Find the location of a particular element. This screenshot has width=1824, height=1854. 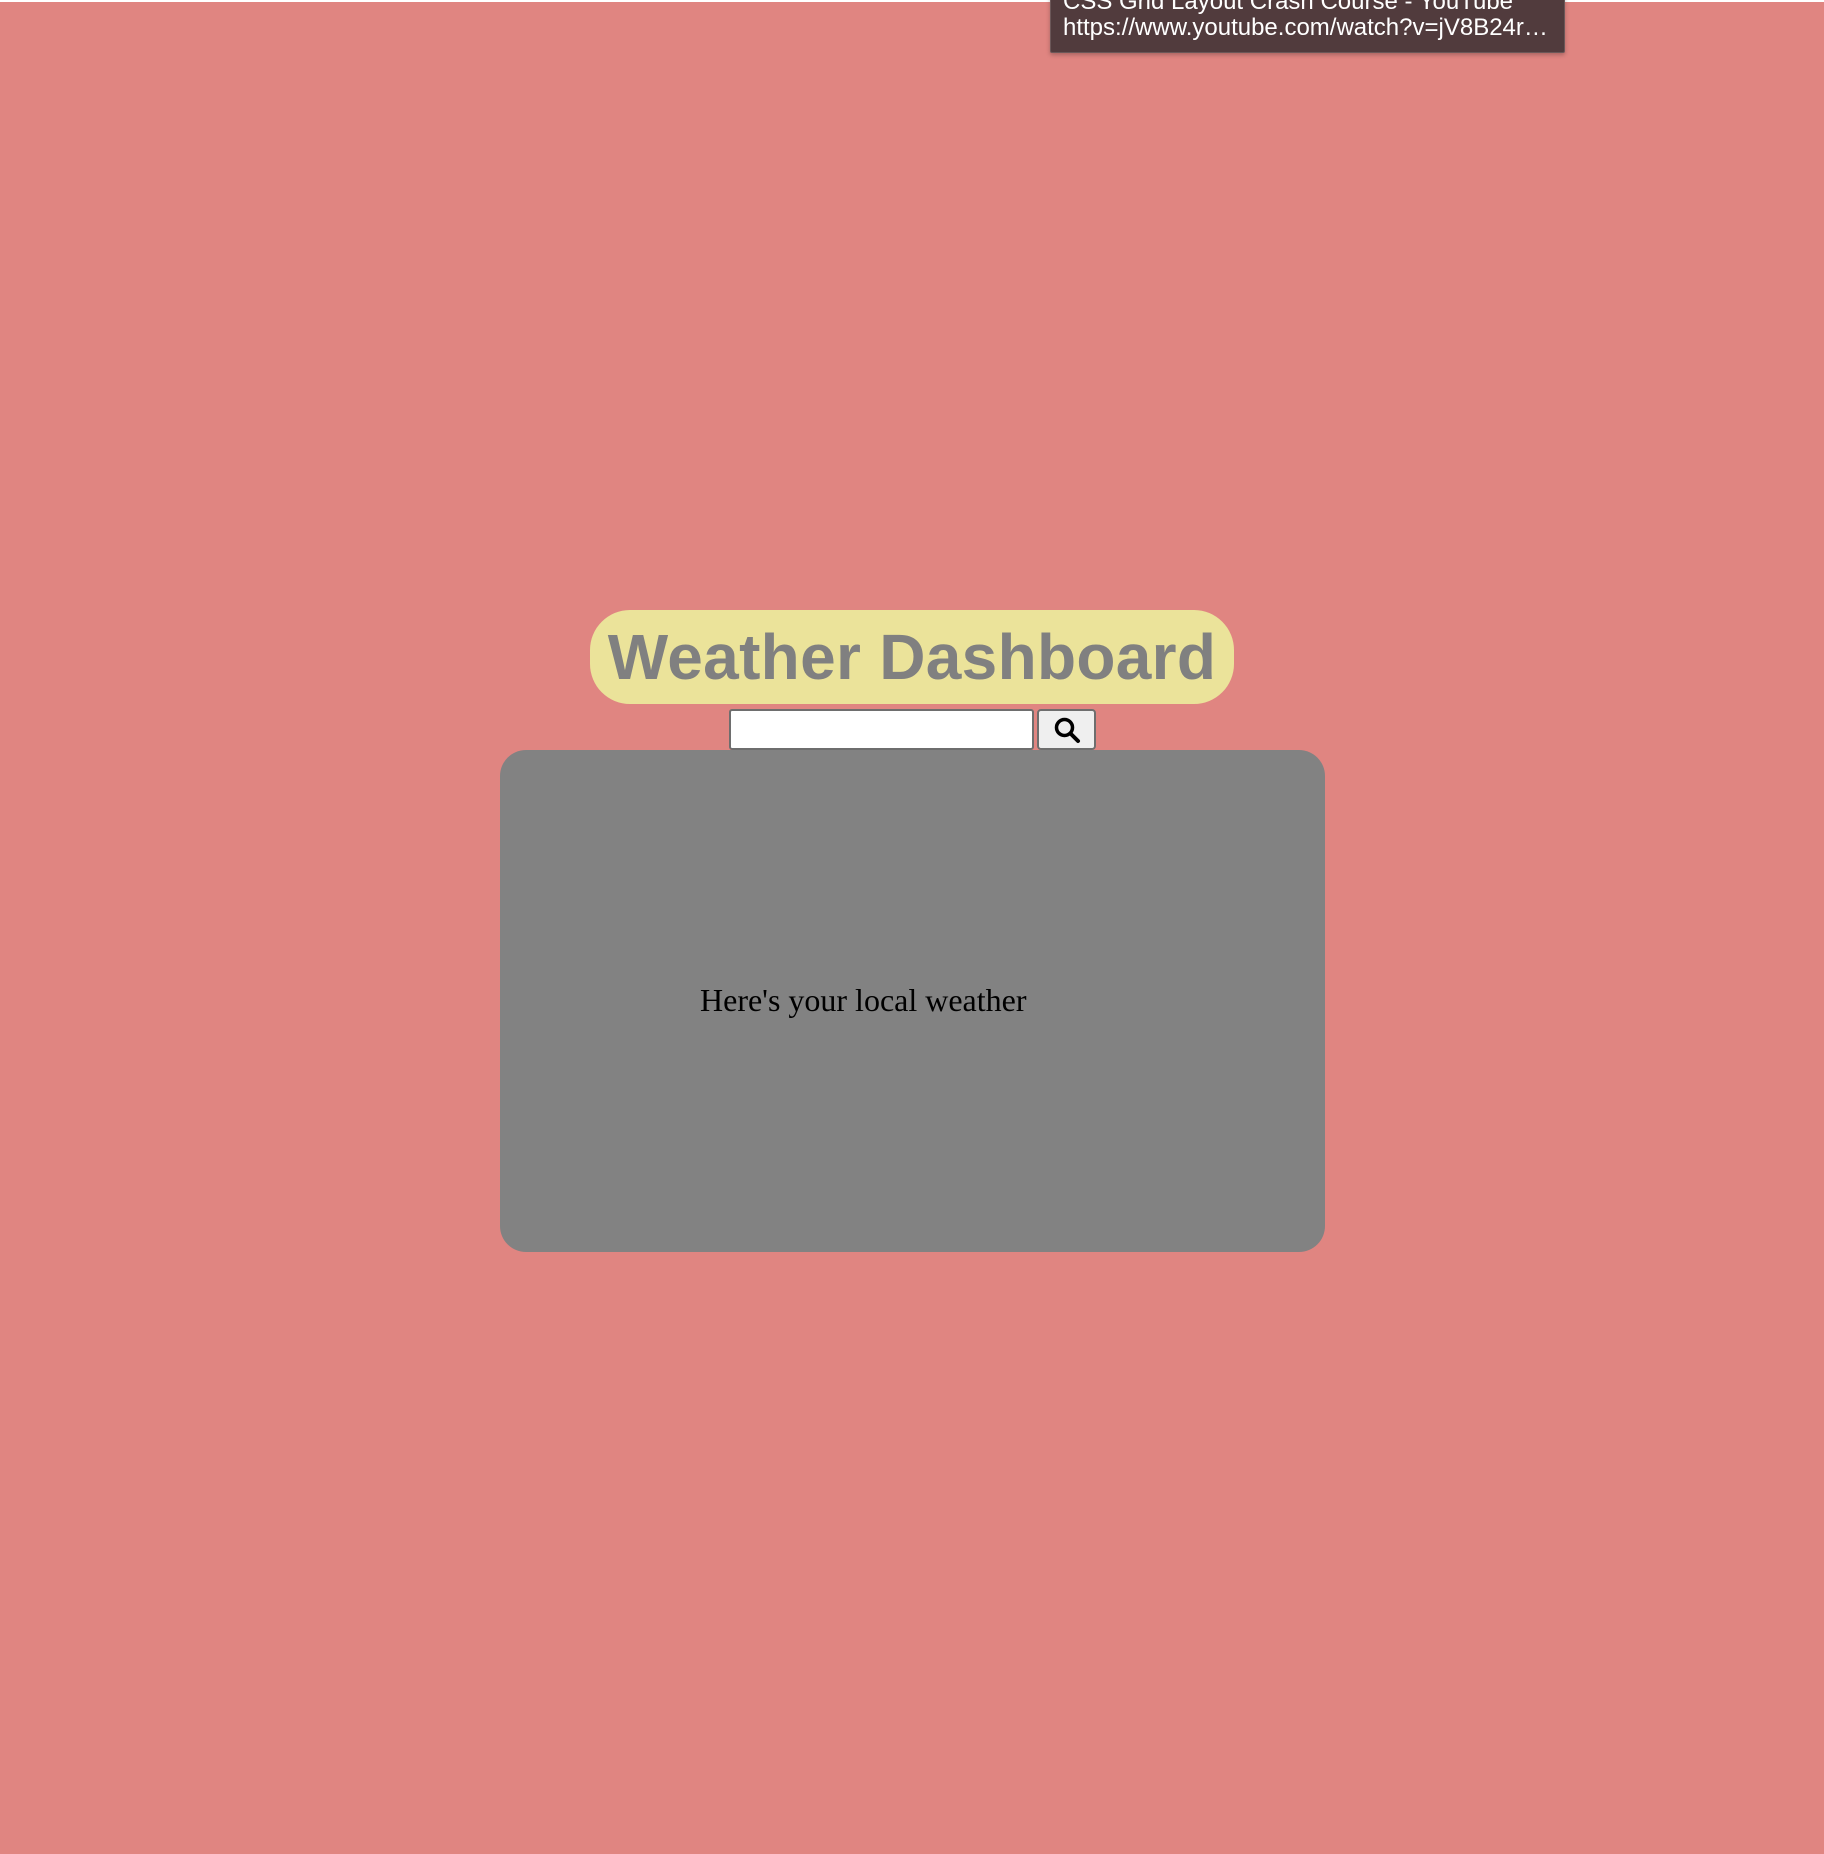

title-banner: Weather Dashboard is located at coordinates (912, 657).